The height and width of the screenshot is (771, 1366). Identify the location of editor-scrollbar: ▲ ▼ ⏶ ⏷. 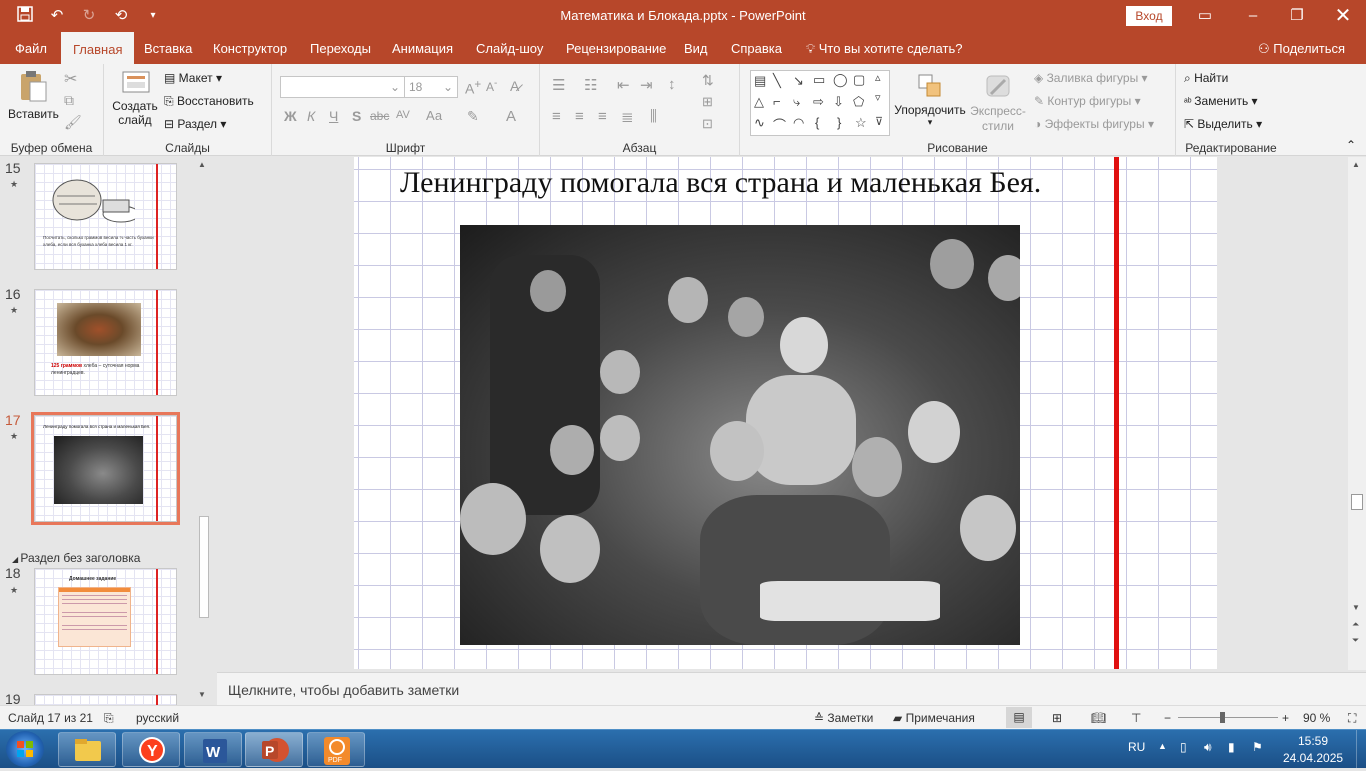
(1357, 413).